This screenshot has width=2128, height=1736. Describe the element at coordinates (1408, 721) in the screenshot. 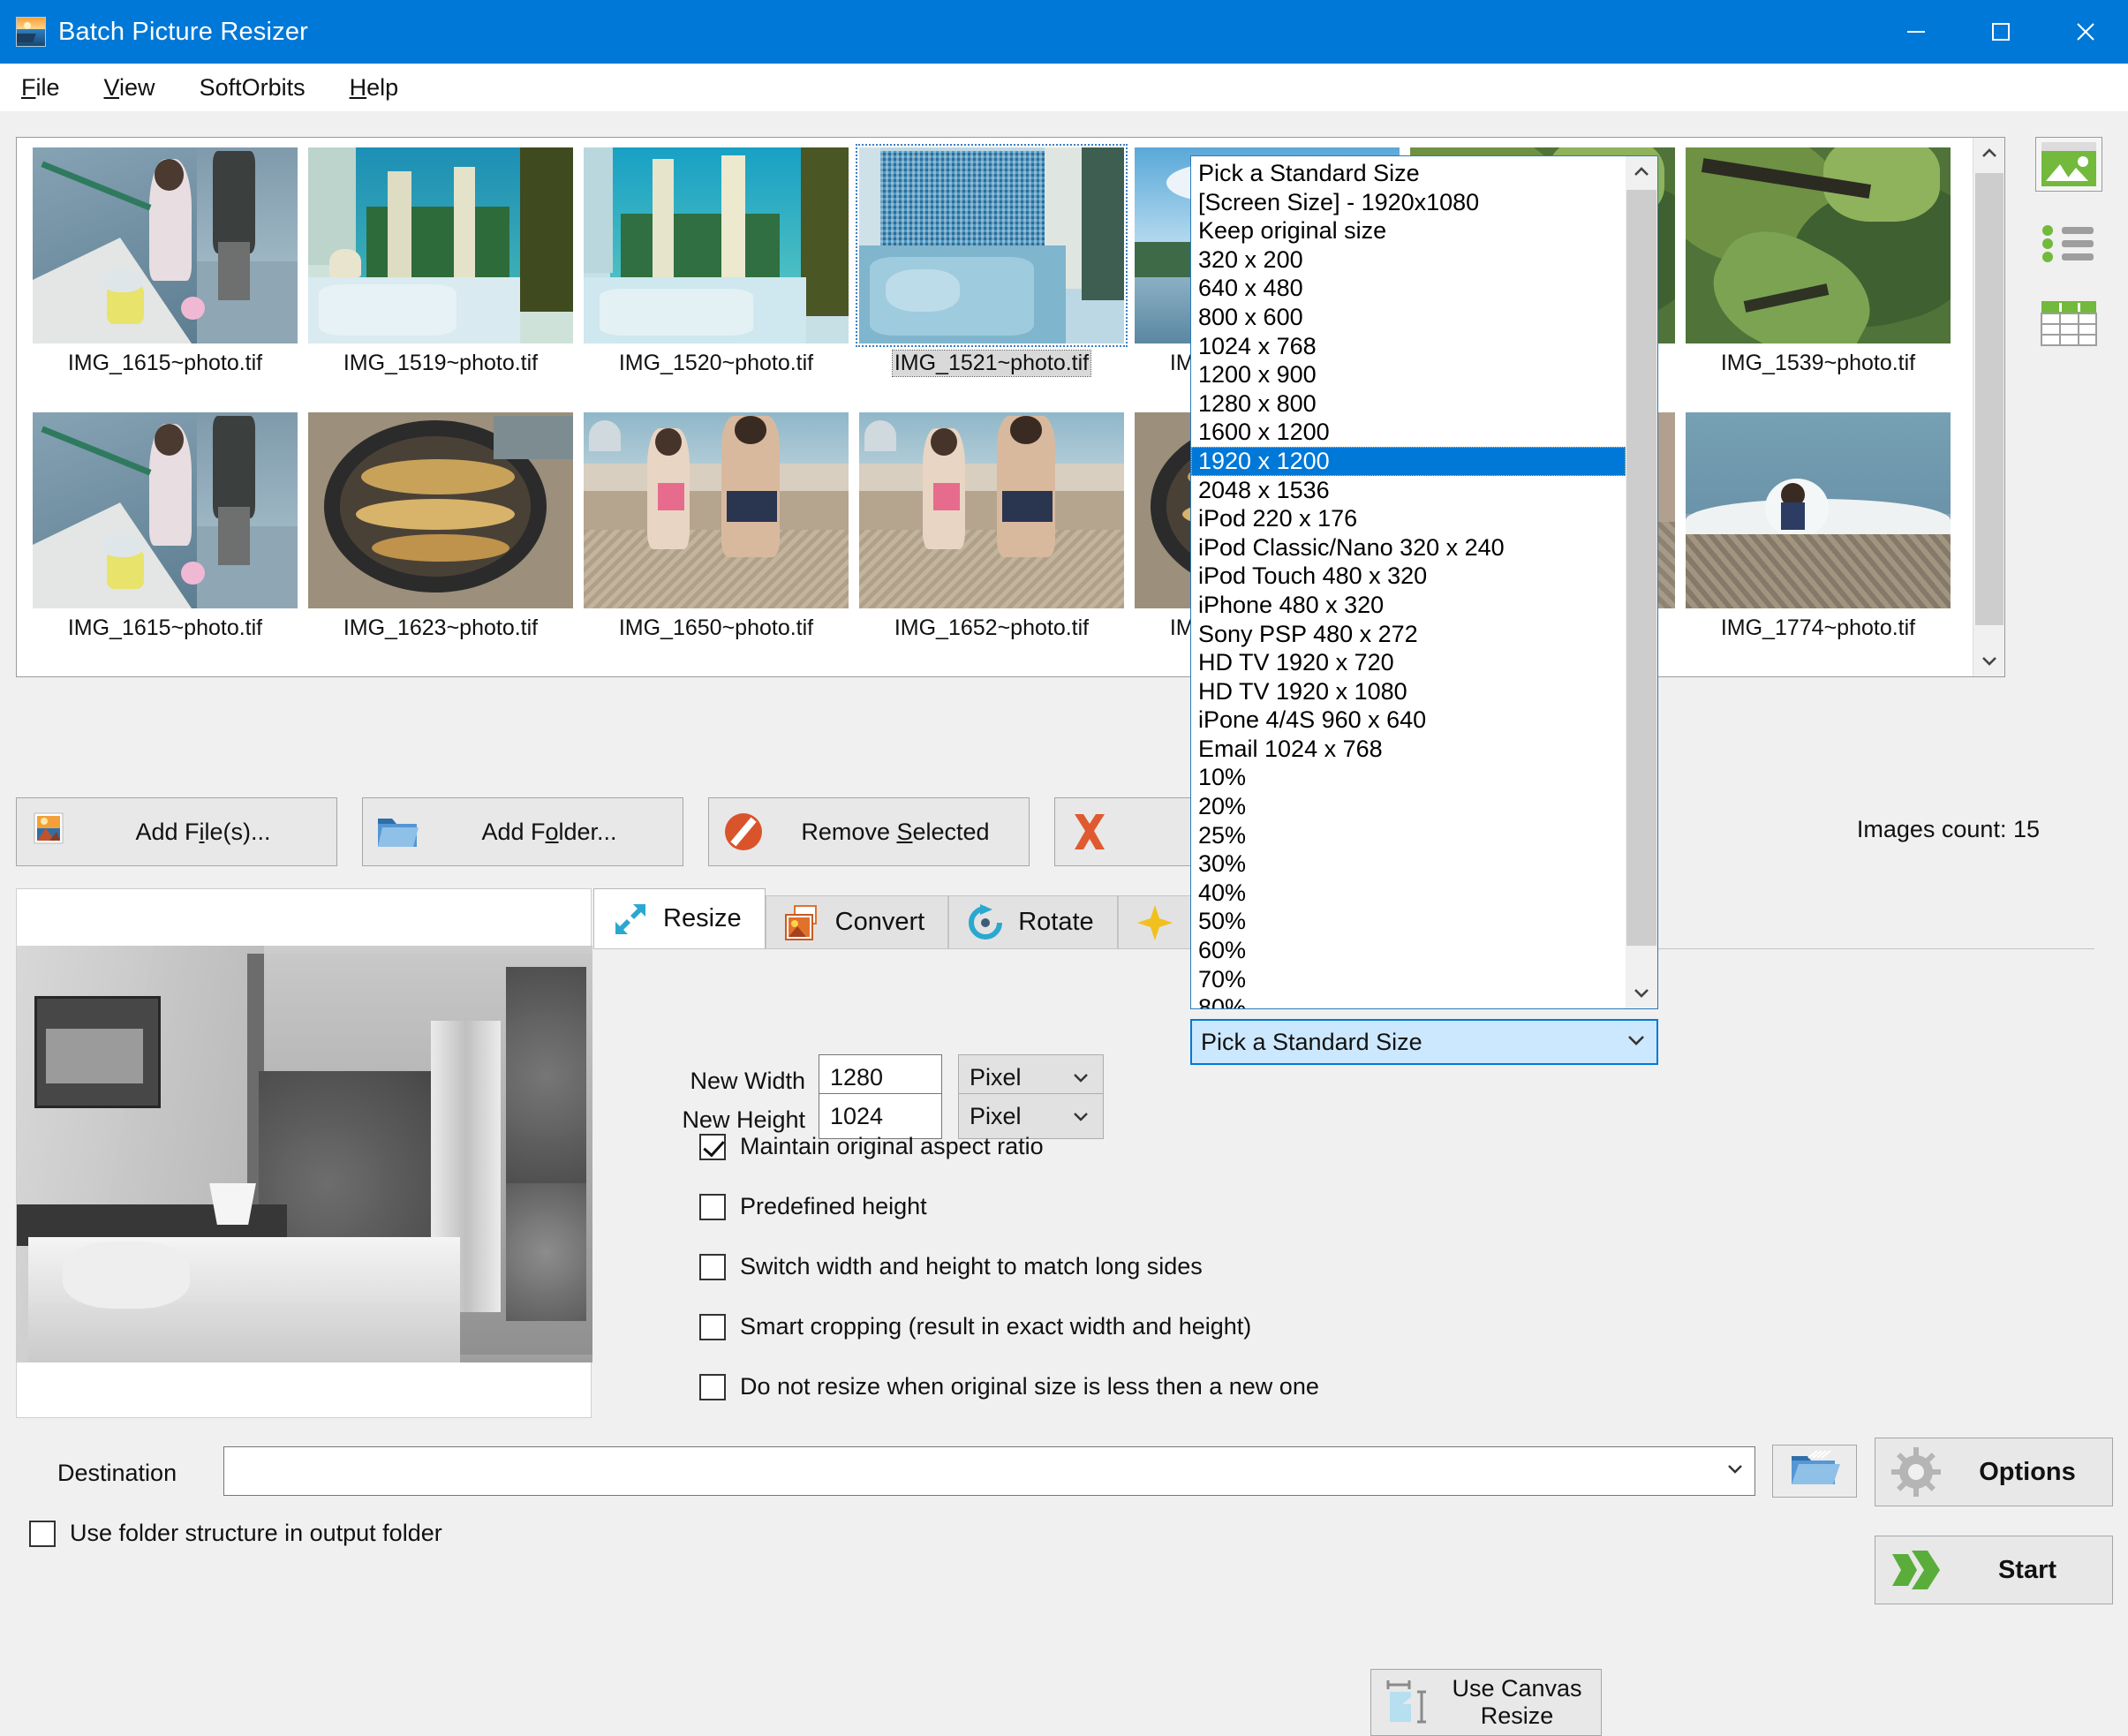

I see `dropdown-option: iPone 4/4S 960 x 640` at that location.